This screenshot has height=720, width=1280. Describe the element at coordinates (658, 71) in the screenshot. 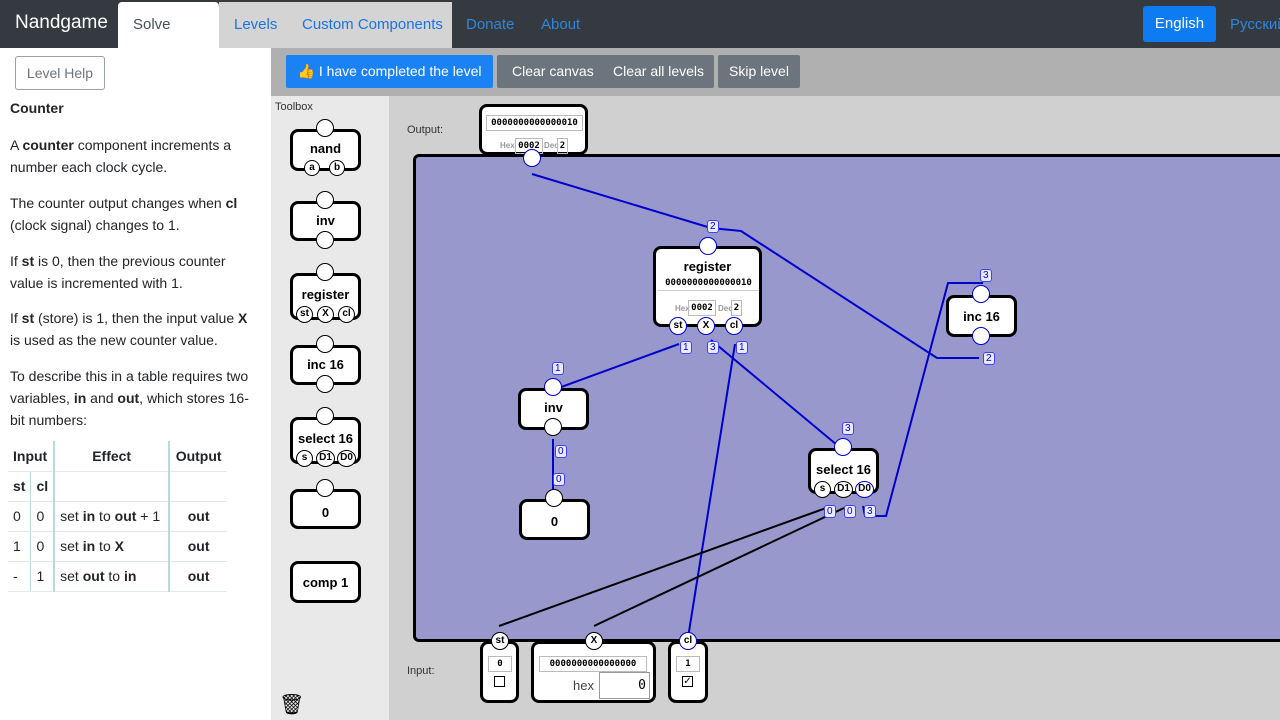

I see `clear-all-levels-button: Clear all levels` at that location.